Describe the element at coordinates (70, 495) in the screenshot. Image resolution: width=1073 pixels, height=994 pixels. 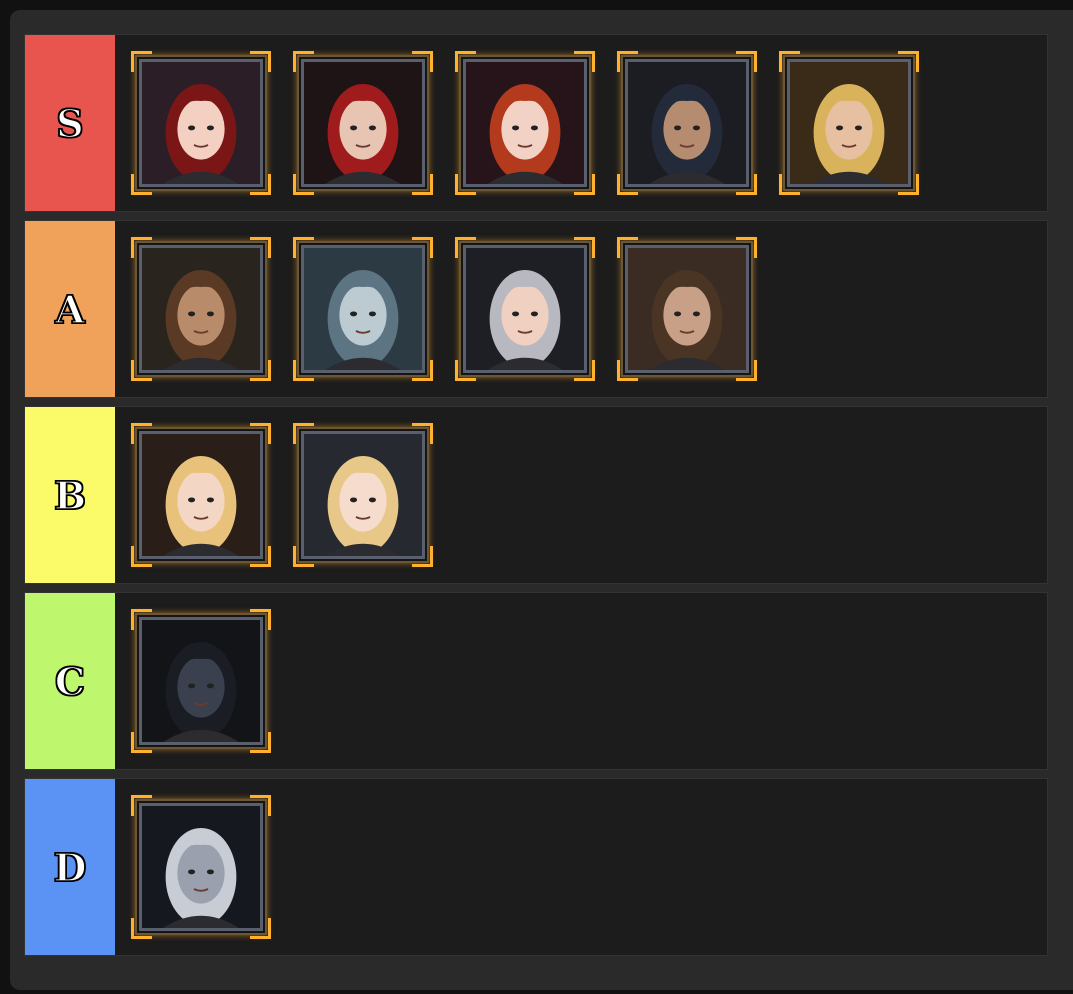
I see `tier-label: B` at that location.